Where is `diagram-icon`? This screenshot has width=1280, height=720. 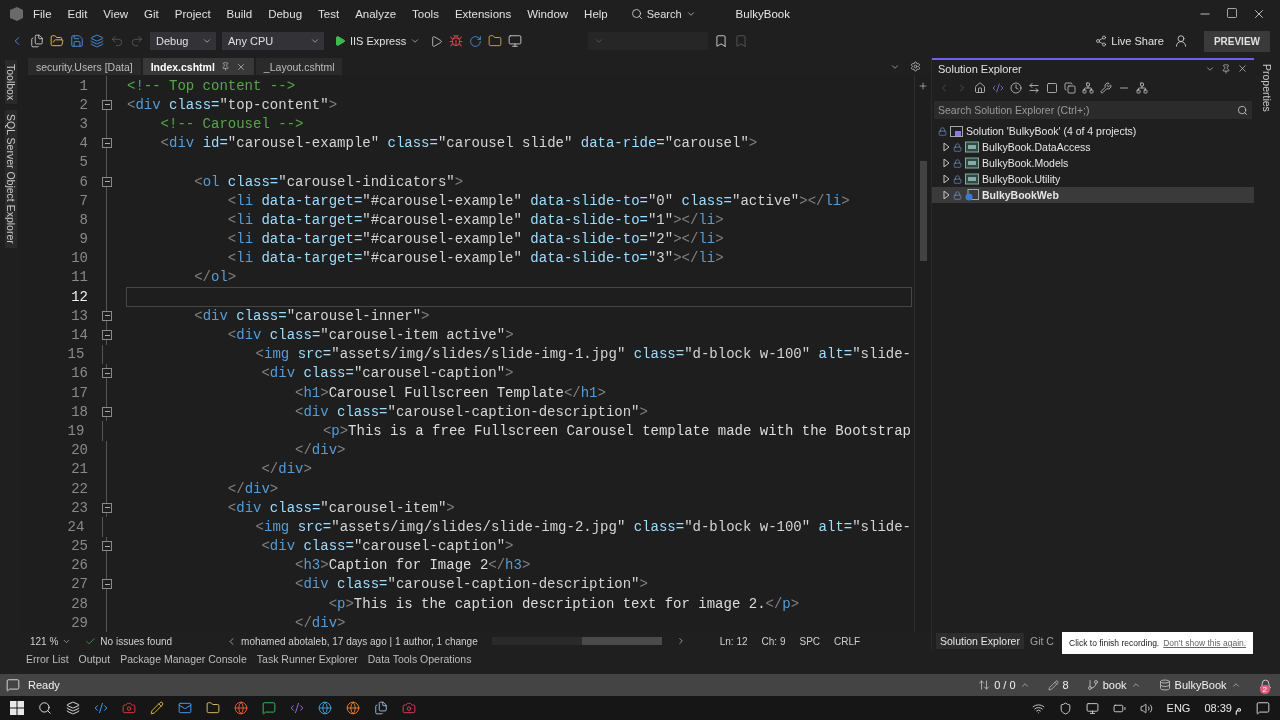
diagram-icon is located at coordinates (1142, 88).